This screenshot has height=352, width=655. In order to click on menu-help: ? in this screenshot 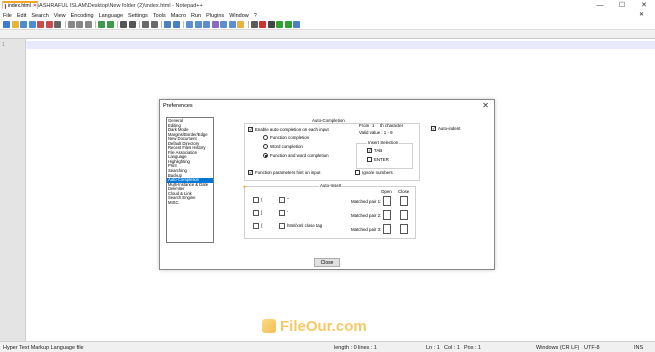, I will do `click(255, 16)`.